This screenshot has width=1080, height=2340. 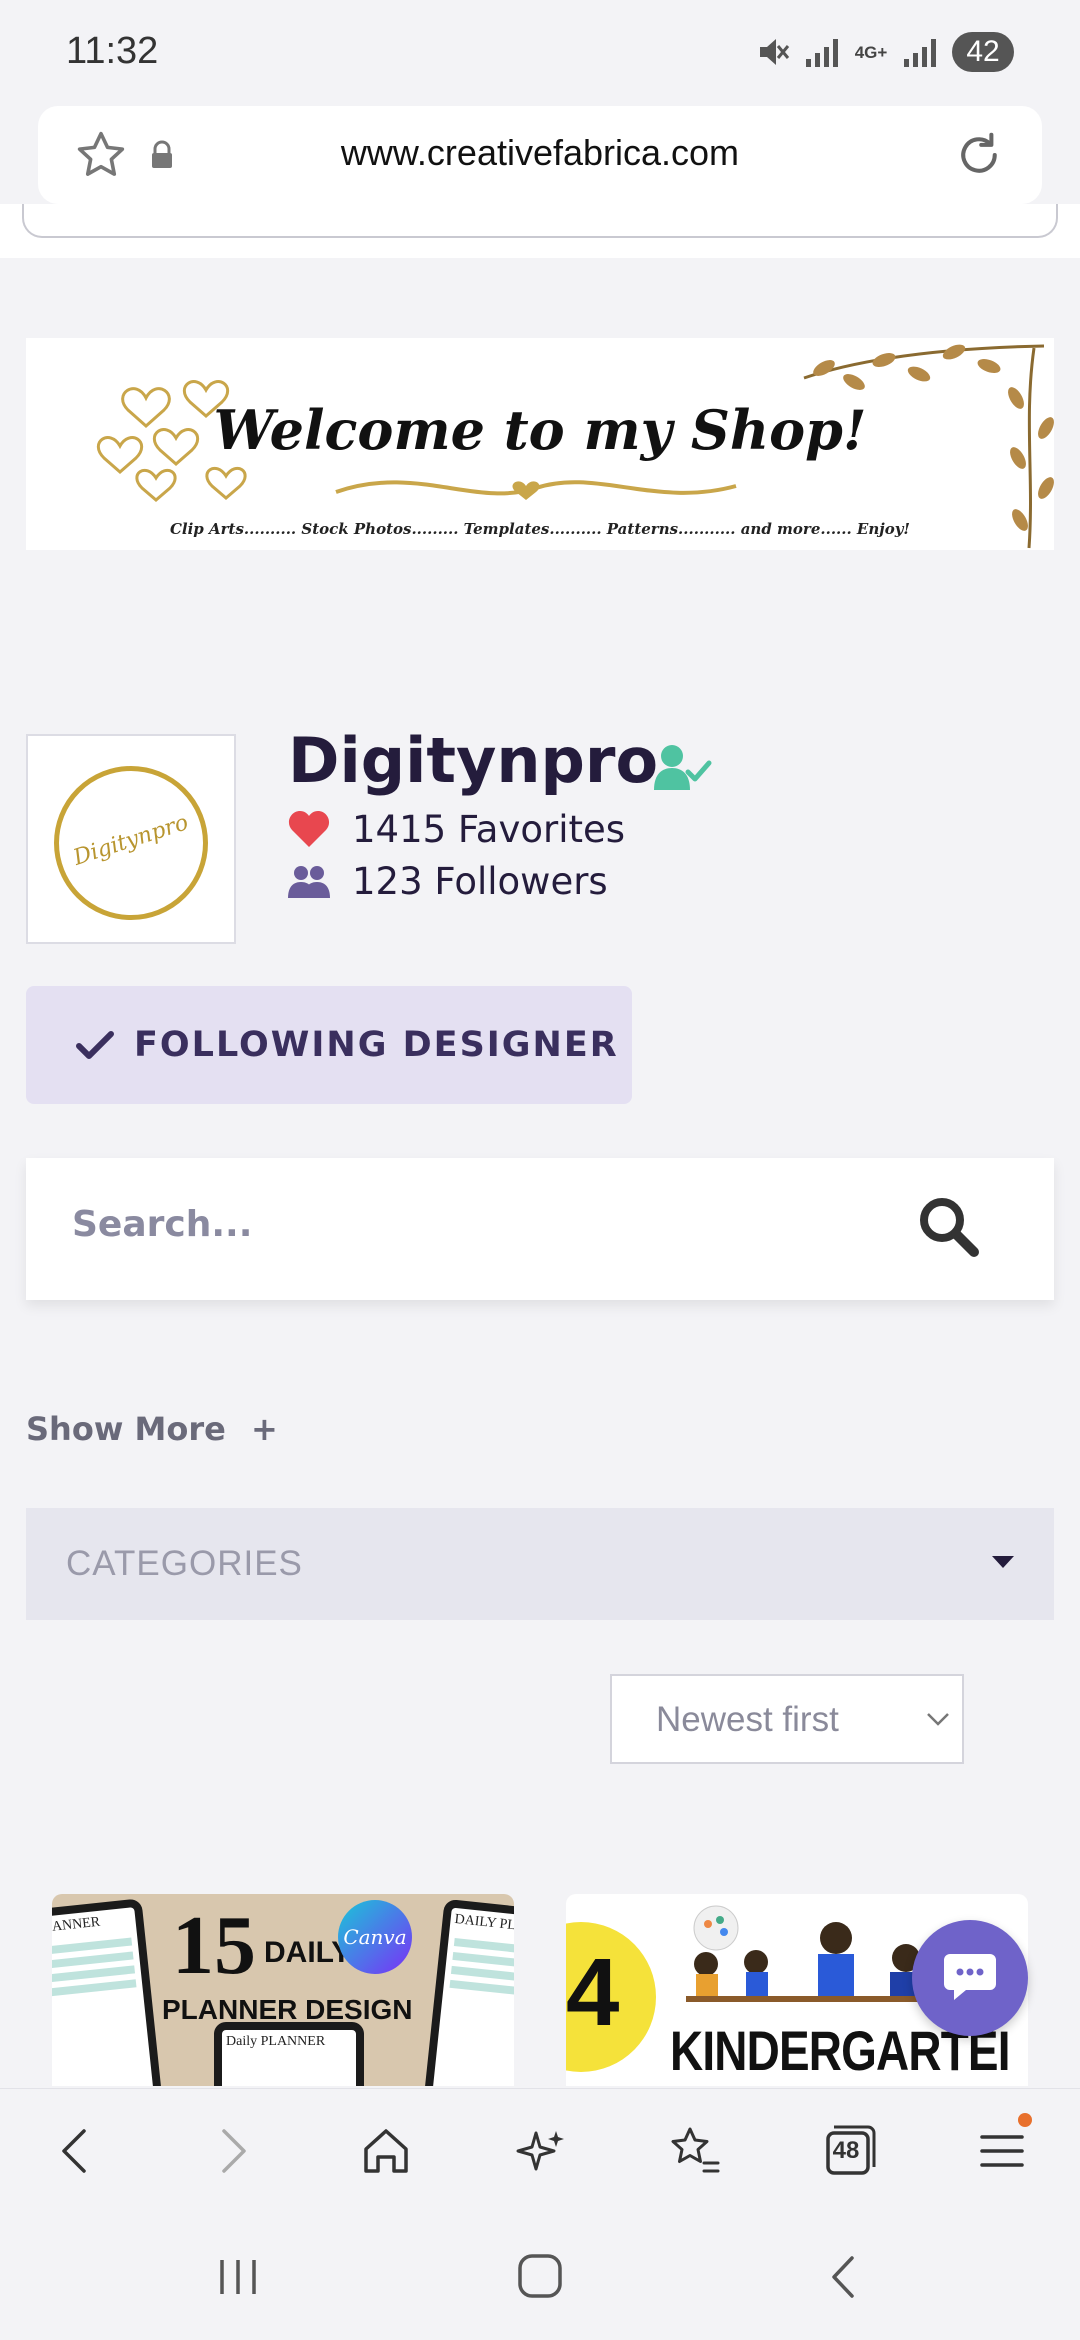 What do you see at coordinates (775, 52) in the screenshot?
I see `mute-icon` at bounding box center [775, 52].